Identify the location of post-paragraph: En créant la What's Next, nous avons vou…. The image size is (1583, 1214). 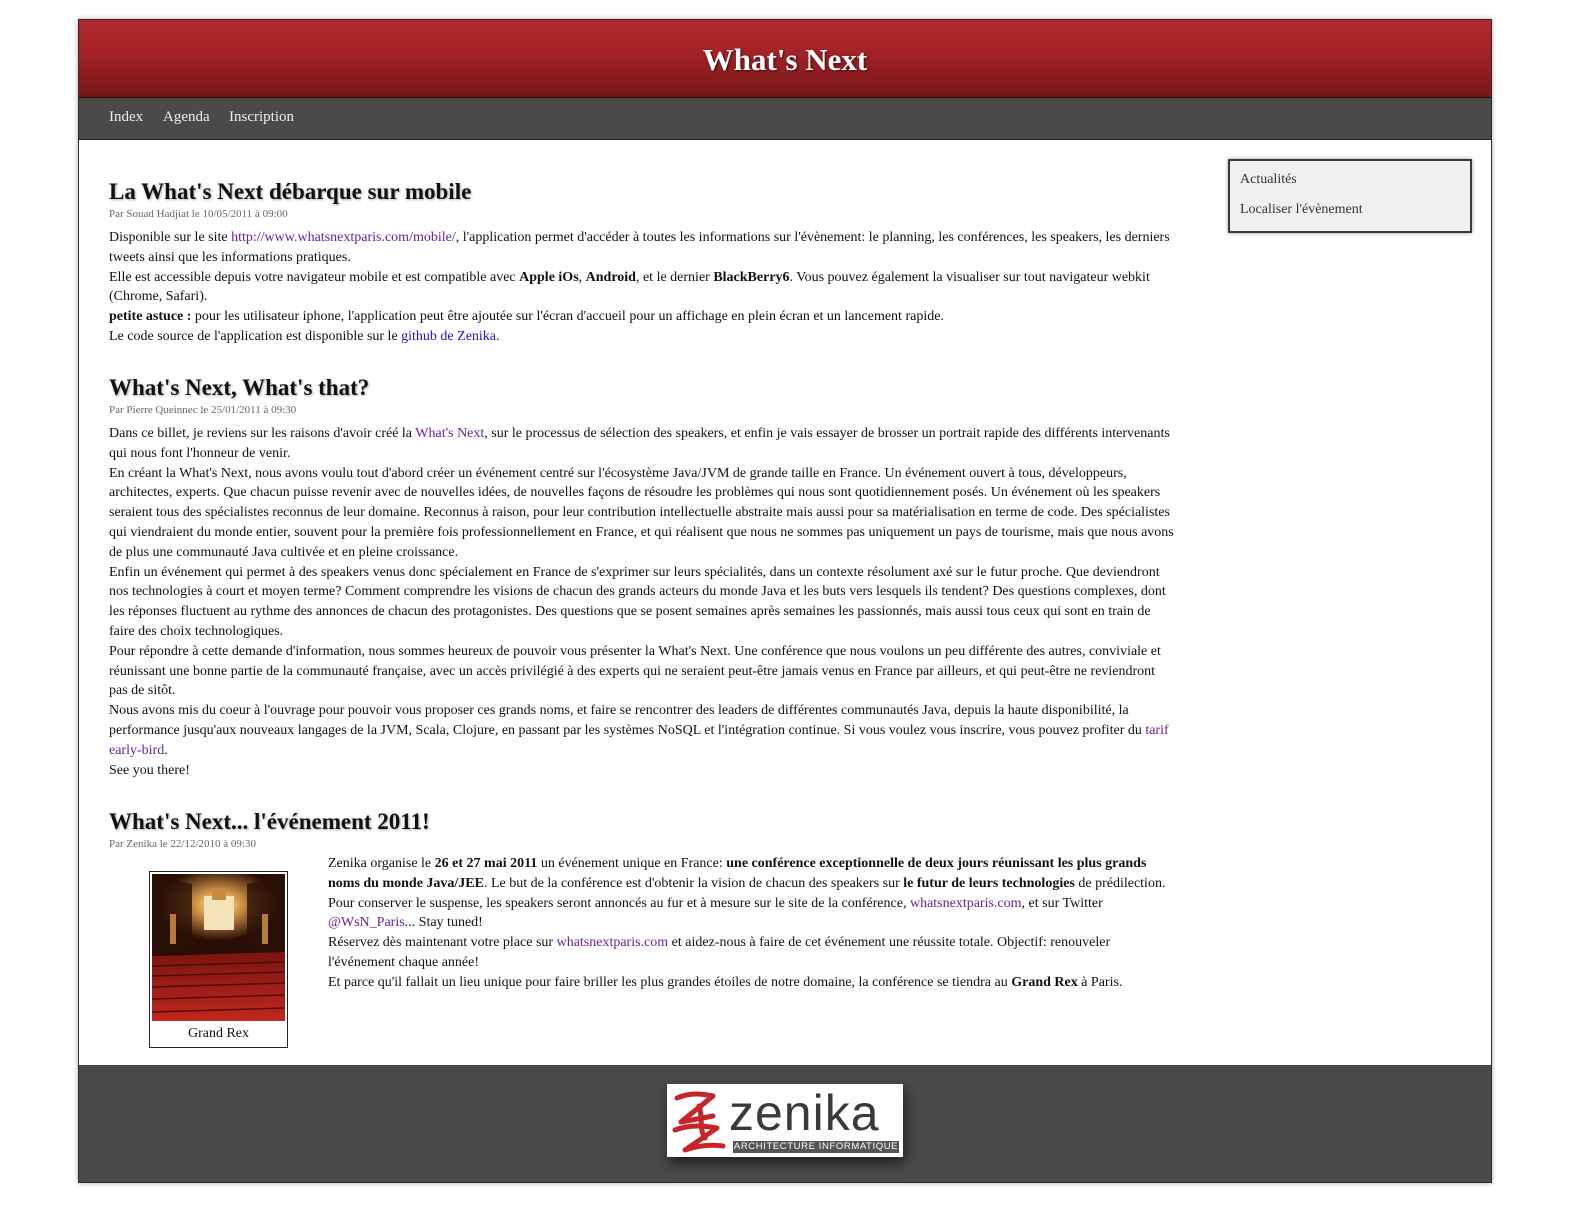
(641, 512).